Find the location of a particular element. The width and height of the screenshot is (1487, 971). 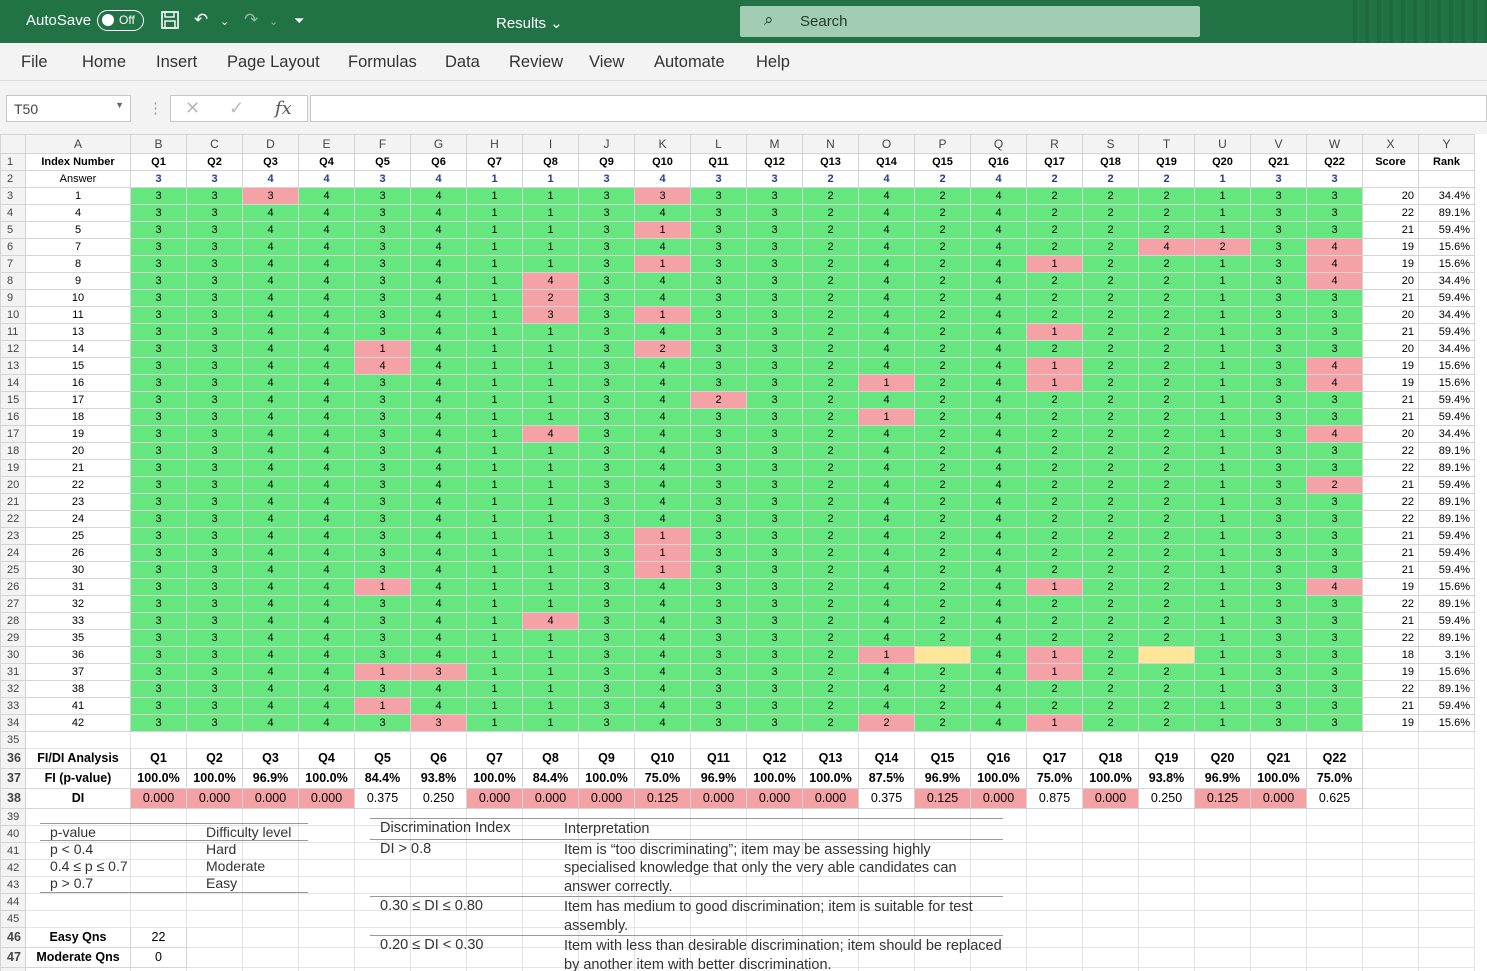

header-cell: Q11 is located at coordinates (718, 162).